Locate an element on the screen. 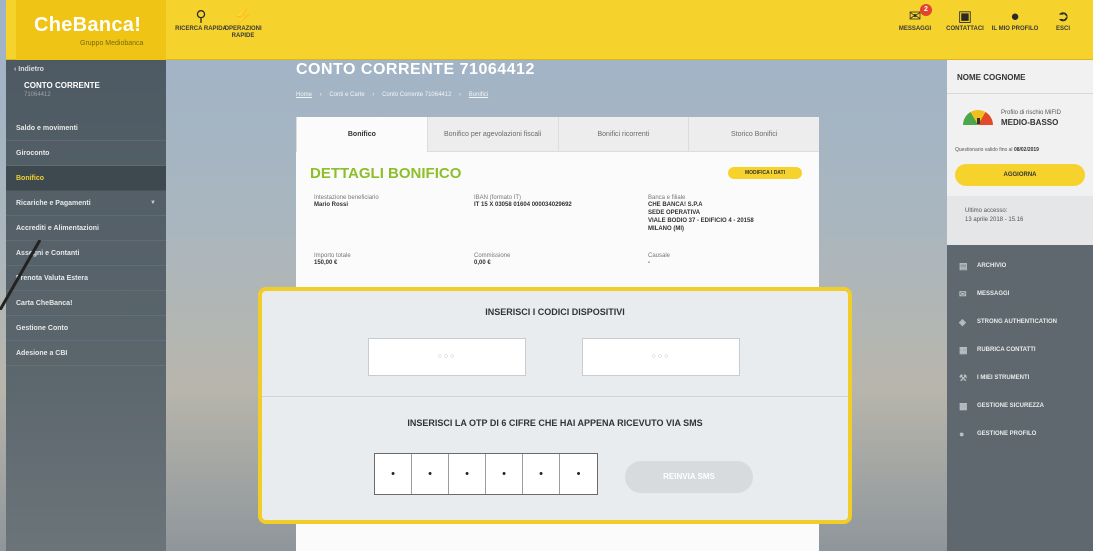 The width and height of the screenshot is (1093, 551). last-access-label: Ultimo accesso: is located at coordinates (986, 211).